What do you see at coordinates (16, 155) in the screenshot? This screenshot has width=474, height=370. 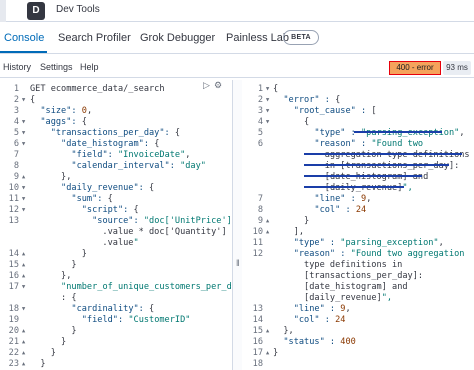 I see `line-number: 7` at bounding box center [16, 155].